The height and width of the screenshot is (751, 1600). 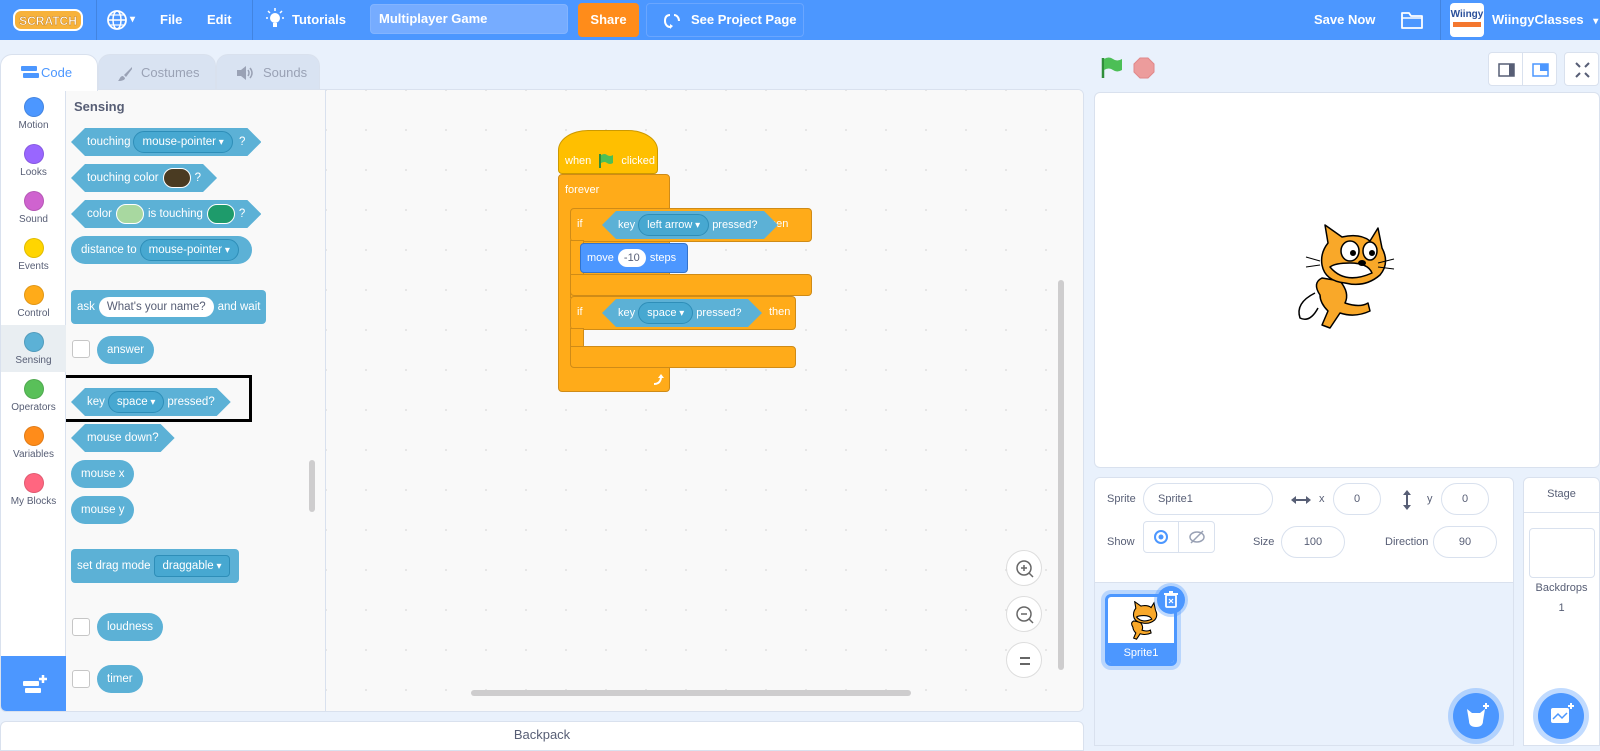 I want to click on fullscreen-button, so click(x=1581, y=69).